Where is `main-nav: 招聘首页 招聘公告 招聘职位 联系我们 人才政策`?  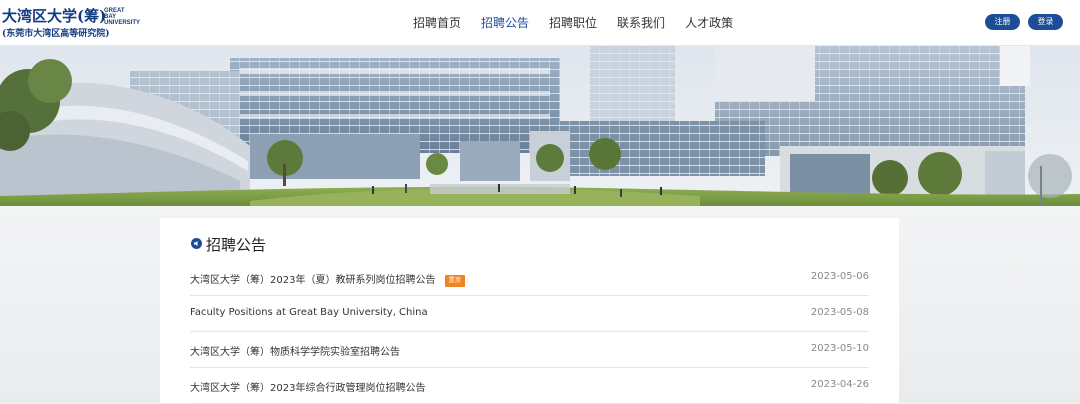
main-nav: 招聘首页 招聘公告 招聘职位 联系我们 人才政策 is located at coordinates (573, 23).